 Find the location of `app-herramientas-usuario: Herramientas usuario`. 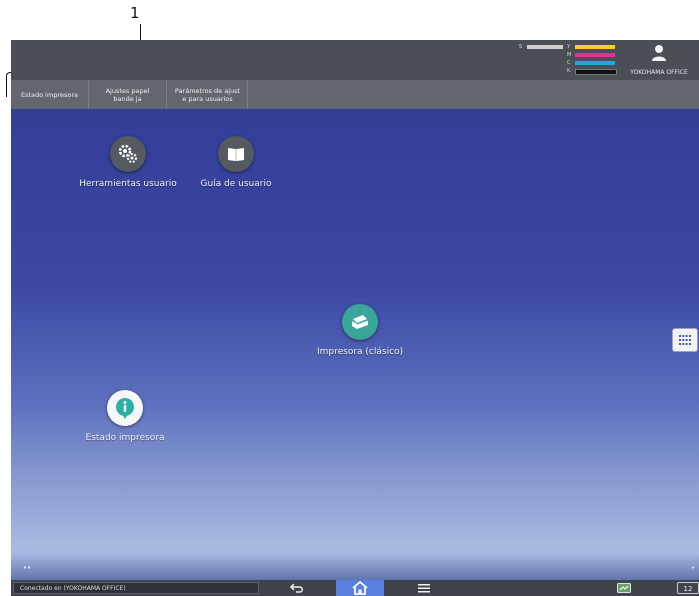

app-herramientas-usuario: Herramientas usuario is located at coordinates (128, 162).